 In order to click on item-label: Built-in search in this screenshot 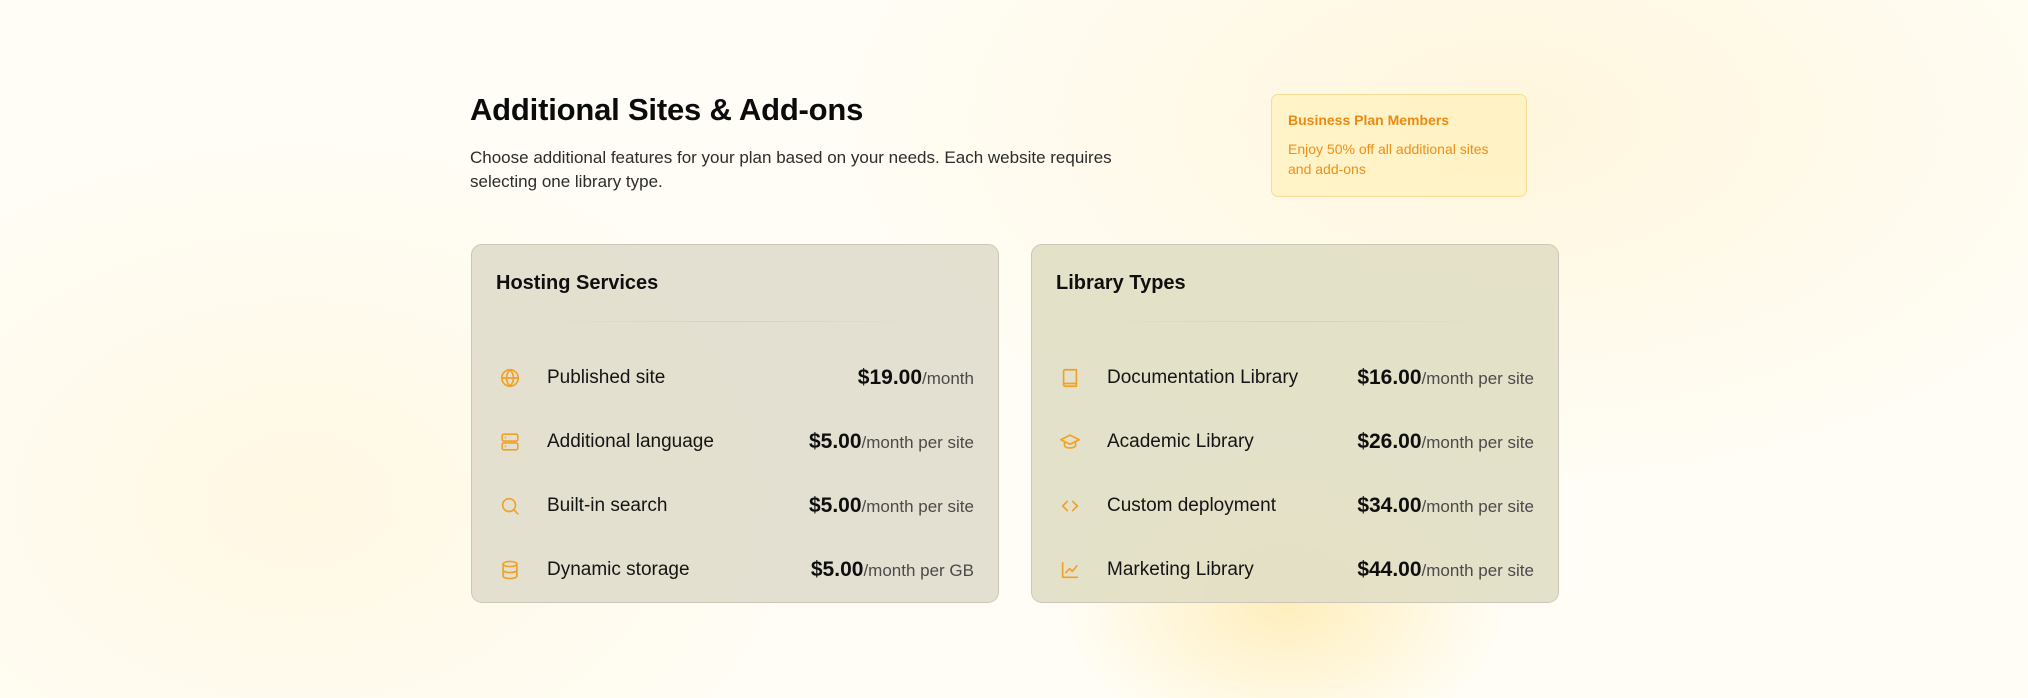, I will do `click(607, 505)`.